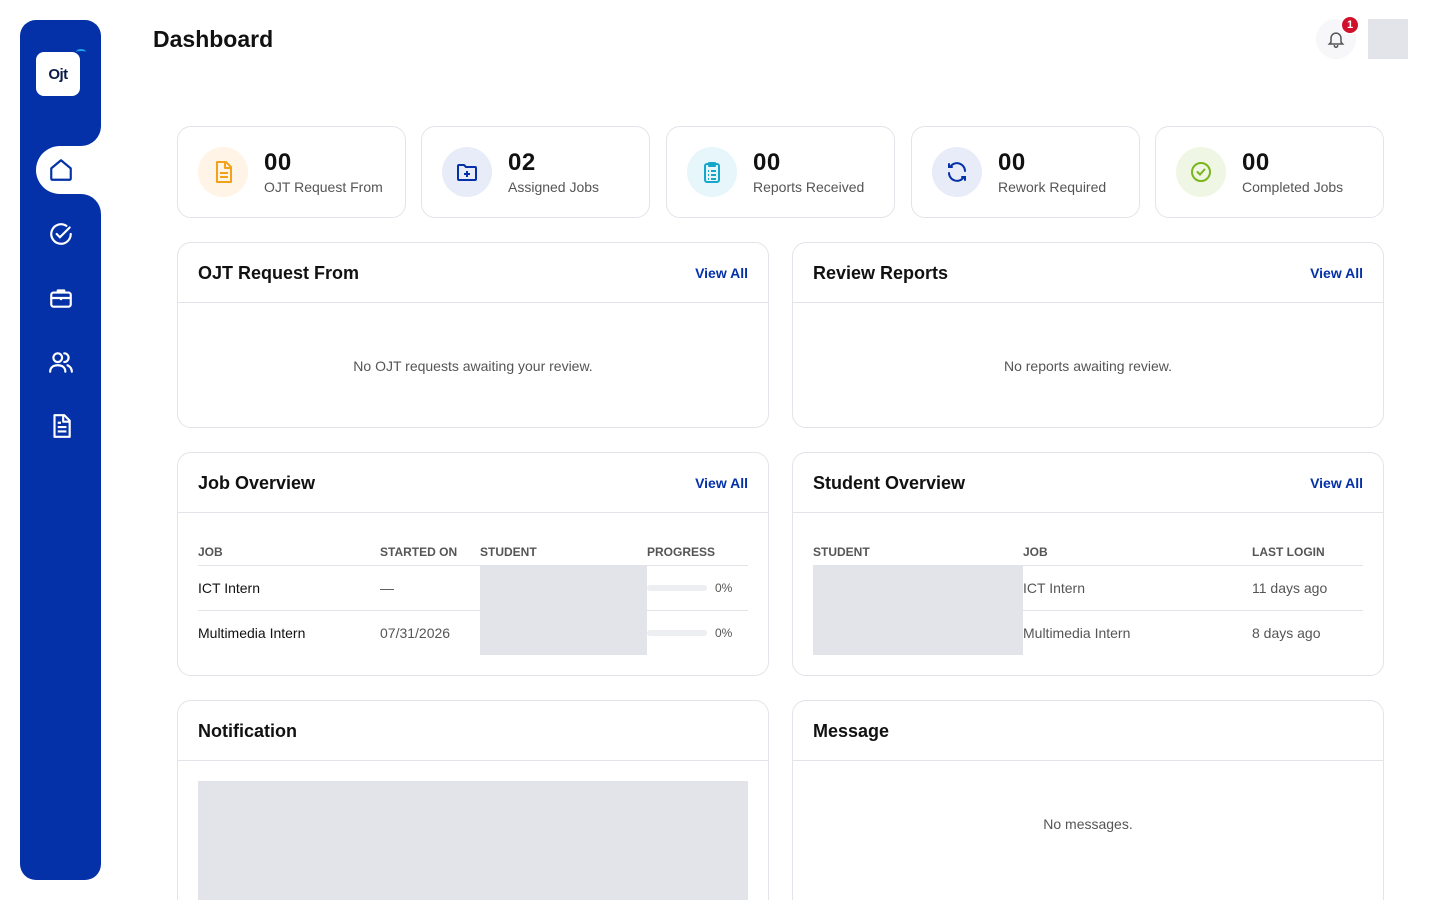  I want to click on panel-header: Job Overview View All, so click(473, 483).